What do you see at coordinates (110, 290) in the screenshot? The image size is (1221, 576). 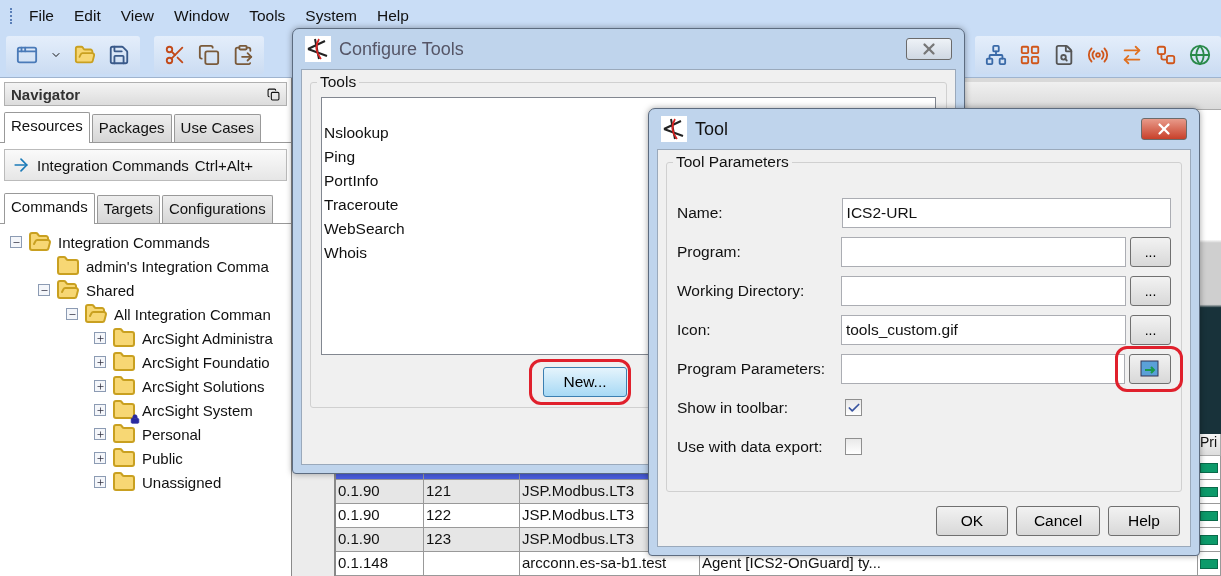 I see `tree-item: Shared` at bounding box center [110, 290].